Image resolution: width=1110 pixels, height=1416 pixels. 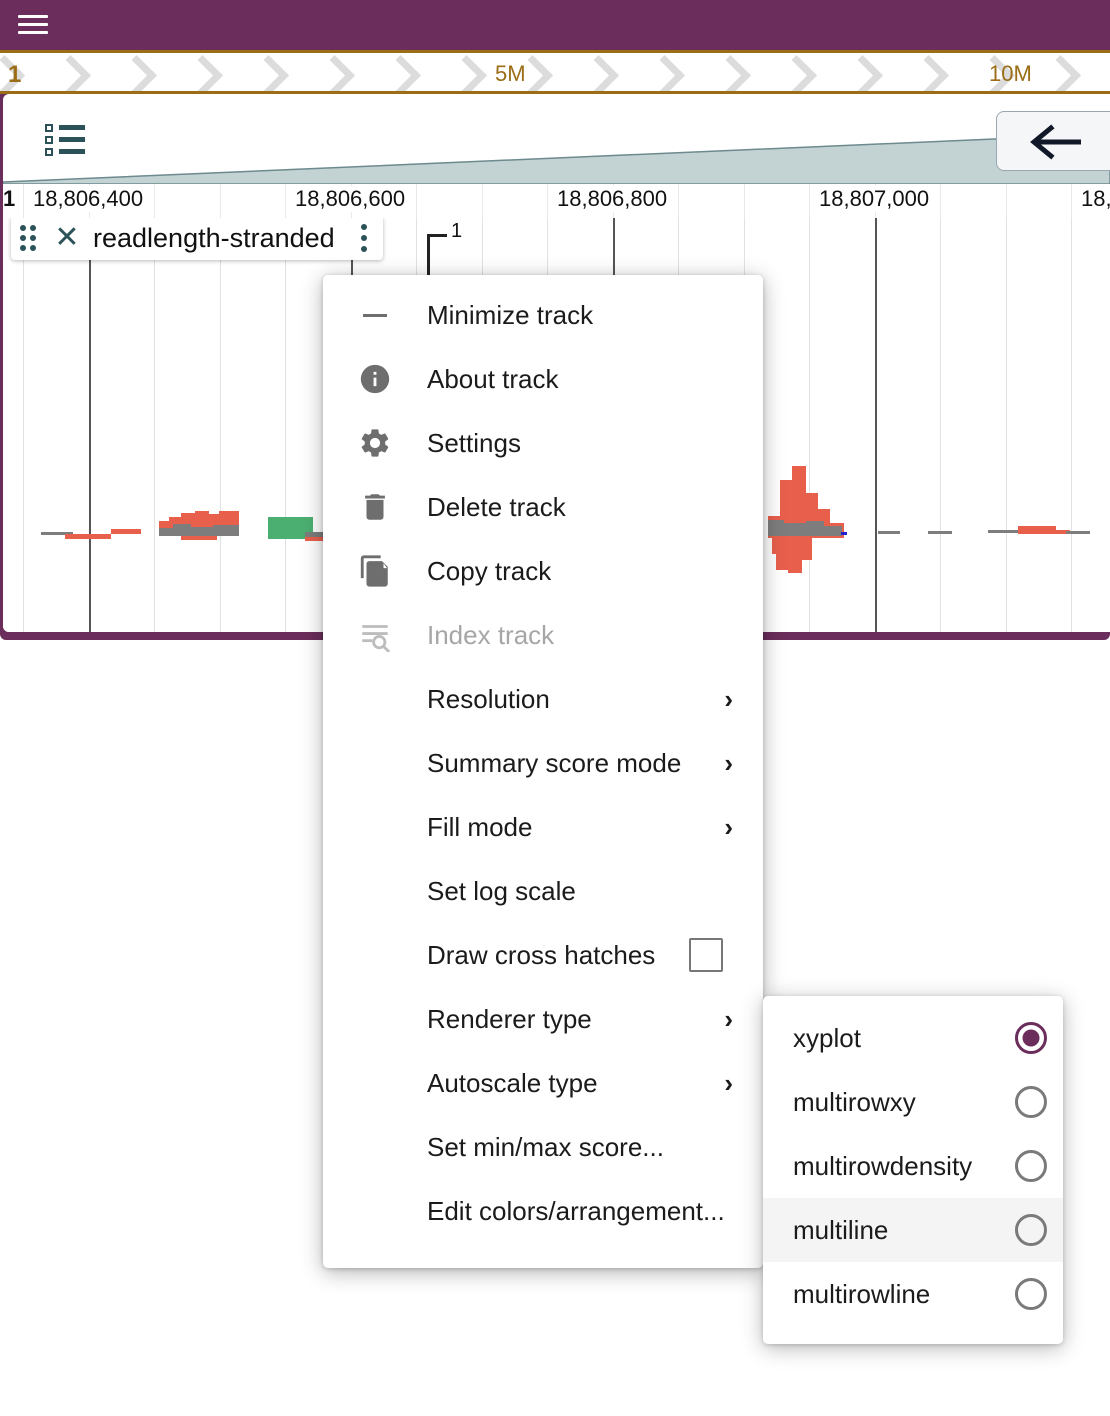 What do you see at coordinates (913, 1038) in the screenshot?
I see `submenu-option-xyplot: xyplot` at bounding box center [913, 1038].